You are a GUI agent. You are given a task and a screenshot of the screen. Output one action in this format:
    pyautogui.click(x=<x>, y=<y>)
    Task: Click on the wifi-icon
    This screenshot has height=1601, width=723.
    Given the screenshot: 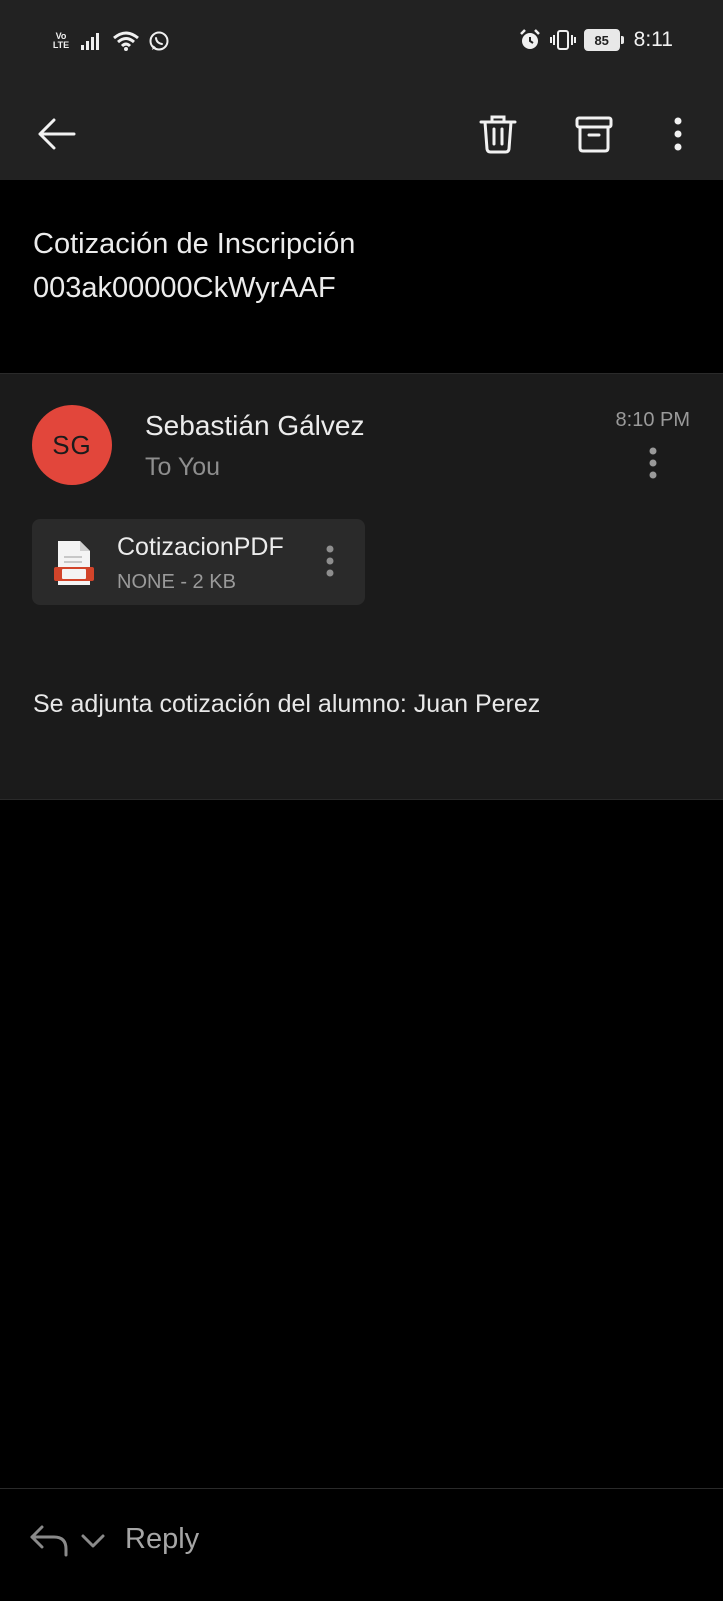 What is the action you would take?
    pyautogui.click(x=126, y=41)
    